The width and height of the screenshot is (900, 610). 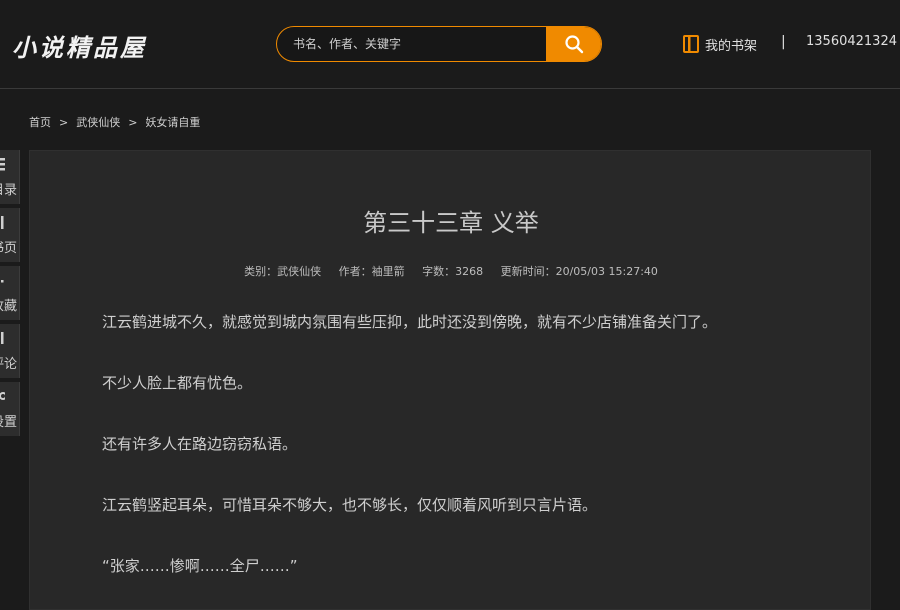 What do you see at coordinates (412, 44) in the screenshot?
I see `search-input` at bounding box center [412, 44].